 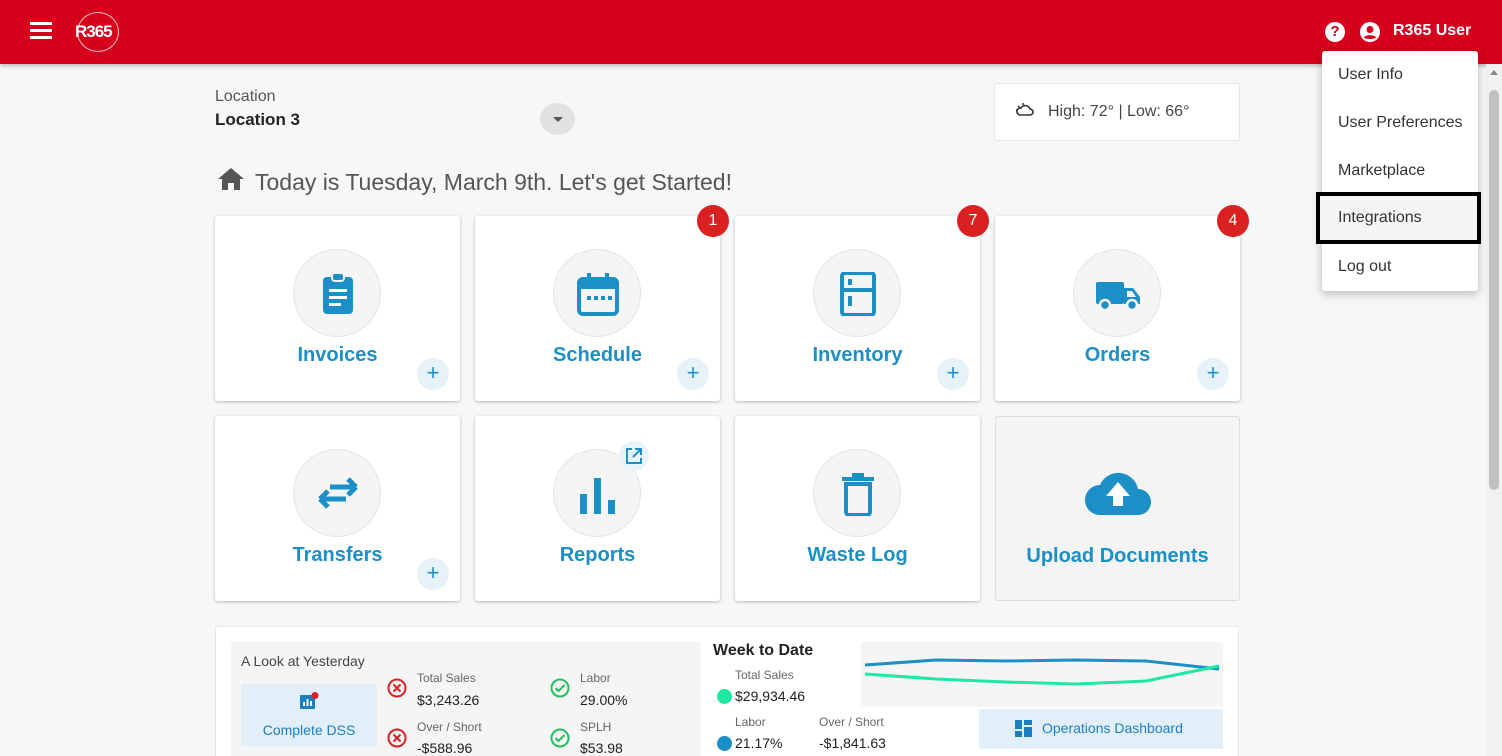 What do you see at coordinates (693, 374) in the screenshot?
I see `add-schedule-button: +` at bounding box center [693, 374].